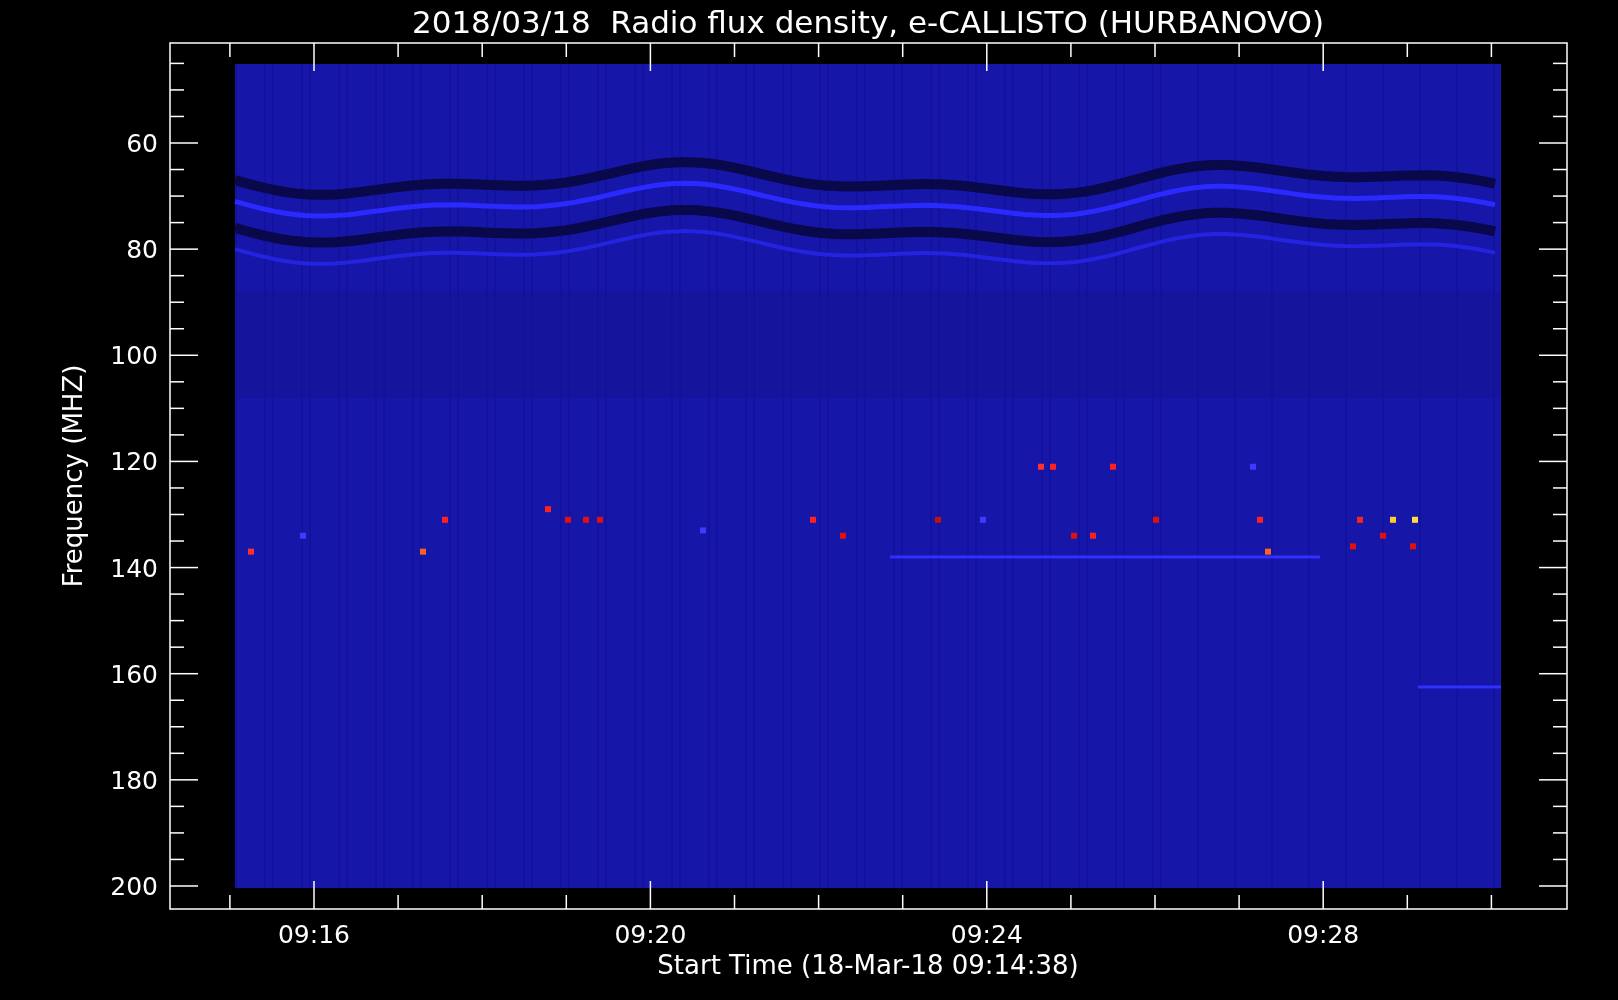 The image size is (1618, 1000). I want to click on tick-label: 160, so click(134, 674).